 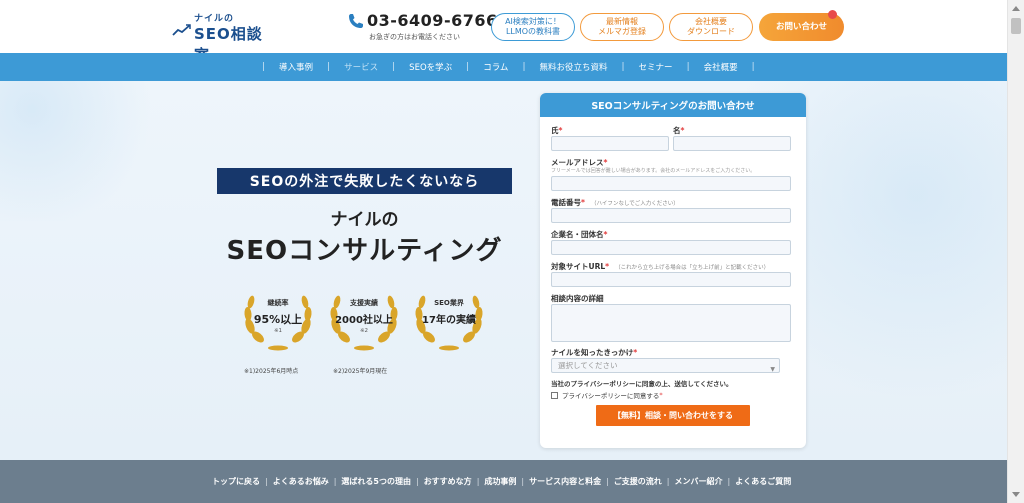 What do you see at coordinates (711, 21) in the screenshot?
I see `company-download-line1: 会社概要` at bounding box center [711, 21].